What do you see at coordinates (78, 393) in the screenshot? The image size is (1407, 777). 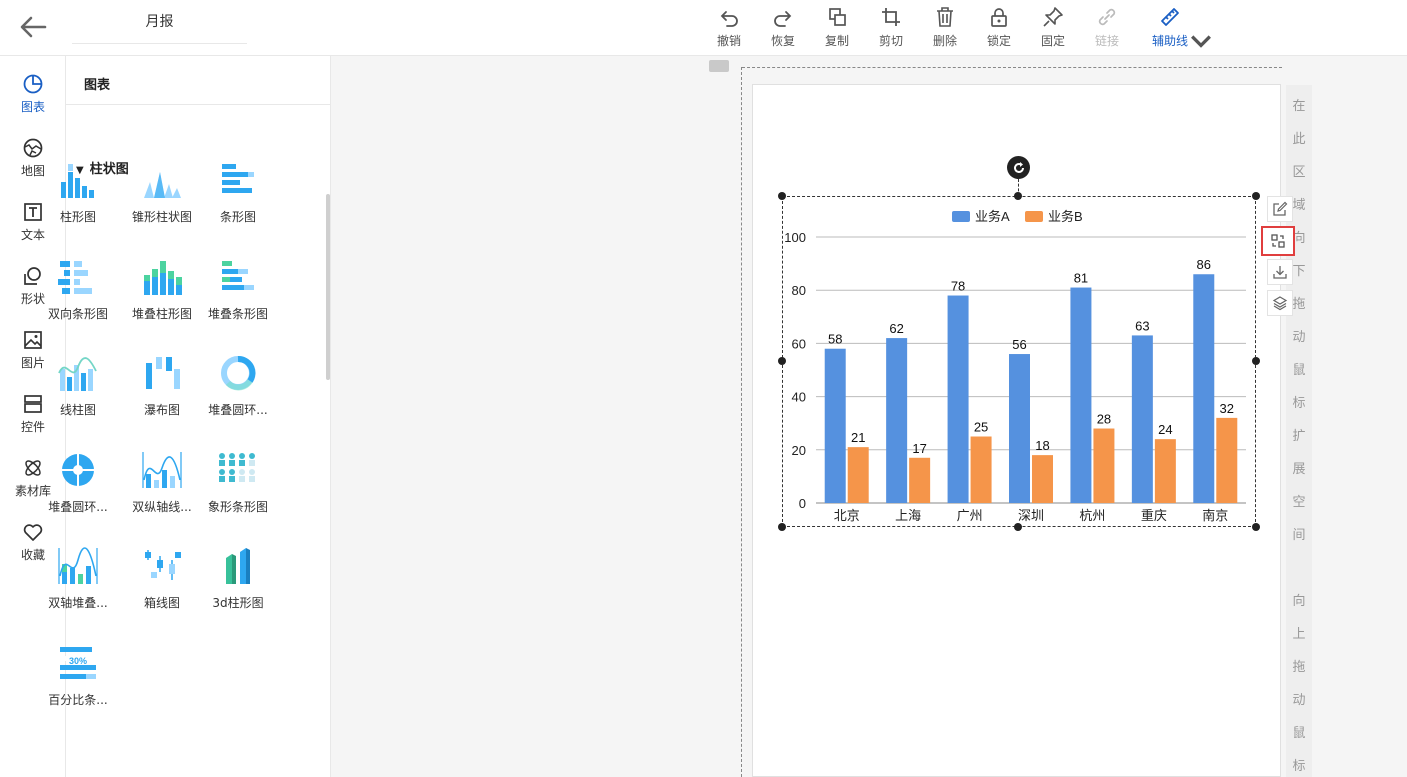 I see `chart-type-item: 线柱图` at bounding box center [78, 393].